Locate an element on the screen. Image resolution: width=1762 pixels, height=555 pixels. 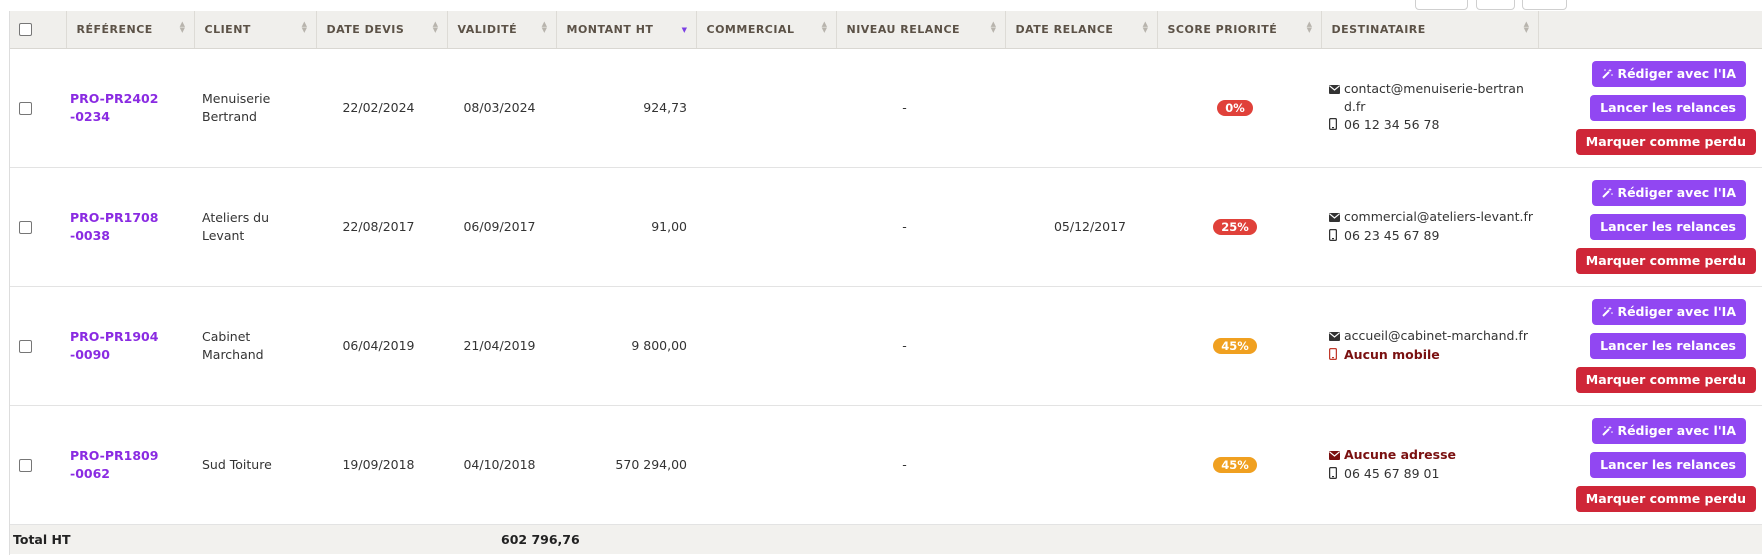
recipient-email: accueil@cabinet-marchand.fr is located at coordinates (1436, 336).